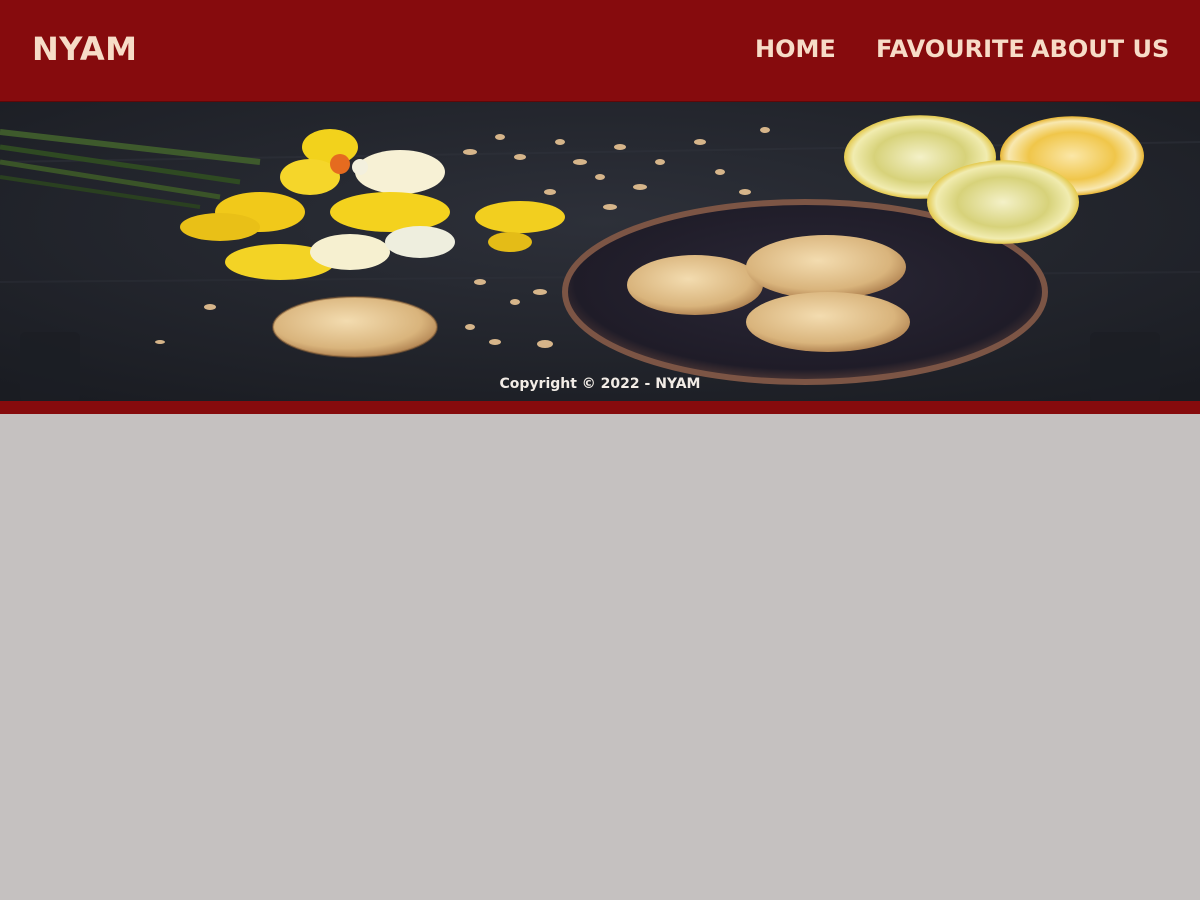  What do you see at coordinates (950, 49) in the screenshot?
I see `nav-favourite-link: FAVOURITE` at bounding box center [950, 49].